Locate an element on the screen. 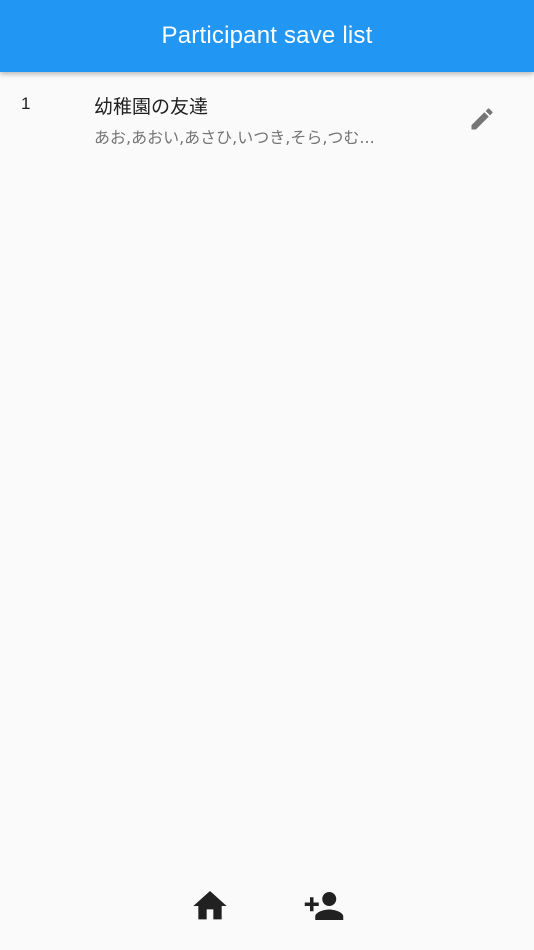 This screenshot has width=534, height=950. list-item-index: 1 is located at coordinates (26, 103).